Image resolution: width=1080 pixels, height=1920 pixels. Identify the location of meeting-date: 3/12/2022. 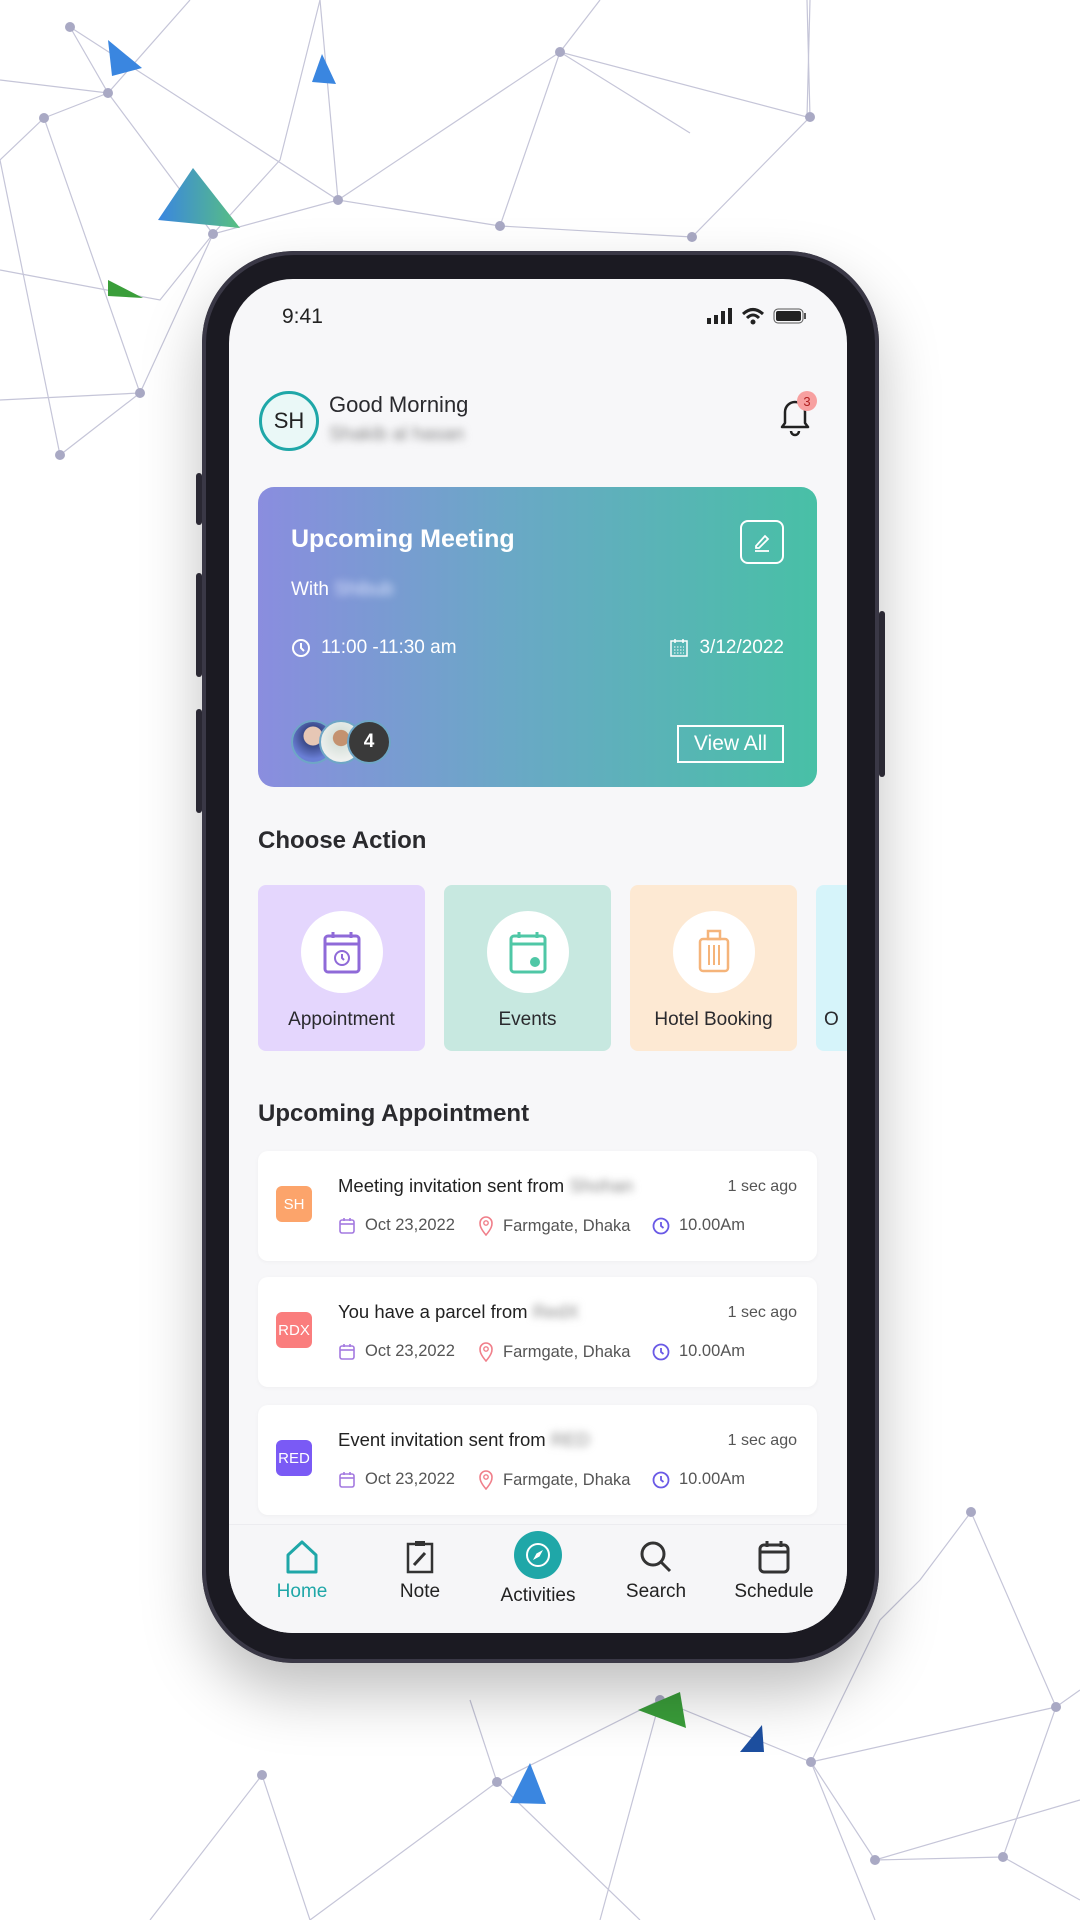
(726, 648).